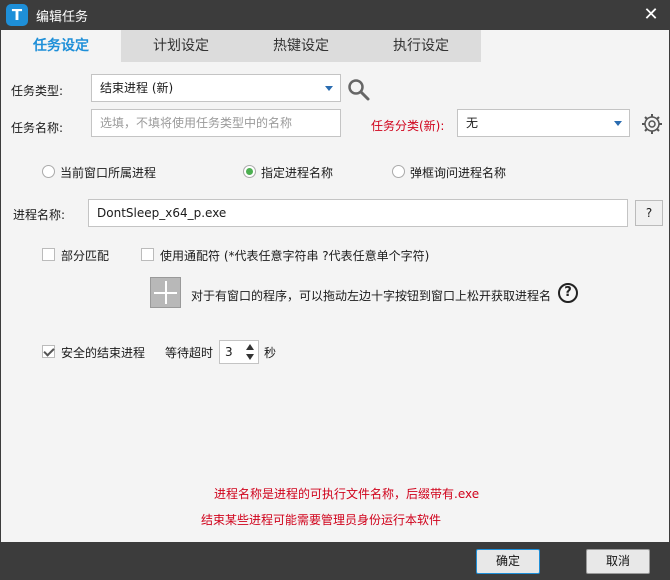 This screenshot has height=580, width=670. Describe the element at coordinates (458, 172) in the screenshot. I see `radio-prompt-name-label: 弹框询问进程名称` at that location.